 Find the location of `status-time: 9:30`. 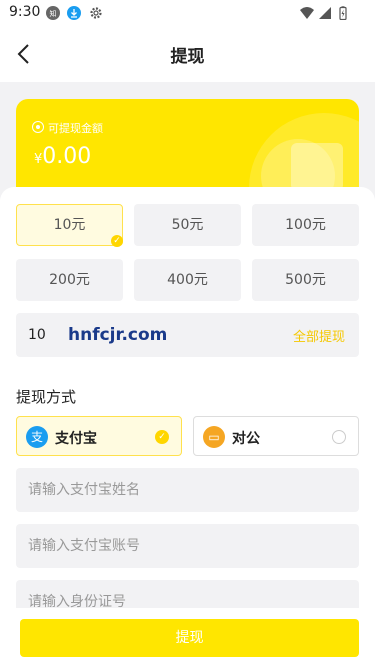

status-time: 9:30 is located at coordinates (25, 12).